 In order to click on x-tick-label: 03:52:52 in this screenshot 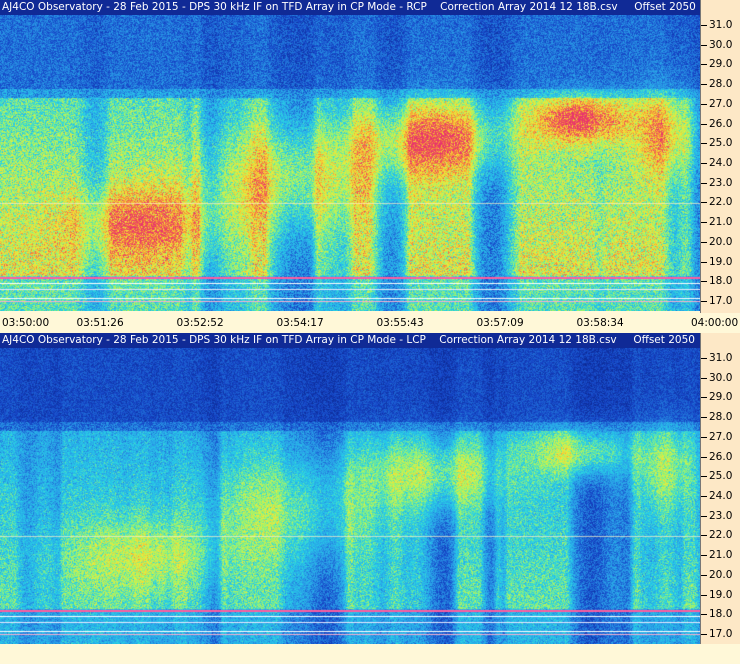, I will do `click(200, 323)`.